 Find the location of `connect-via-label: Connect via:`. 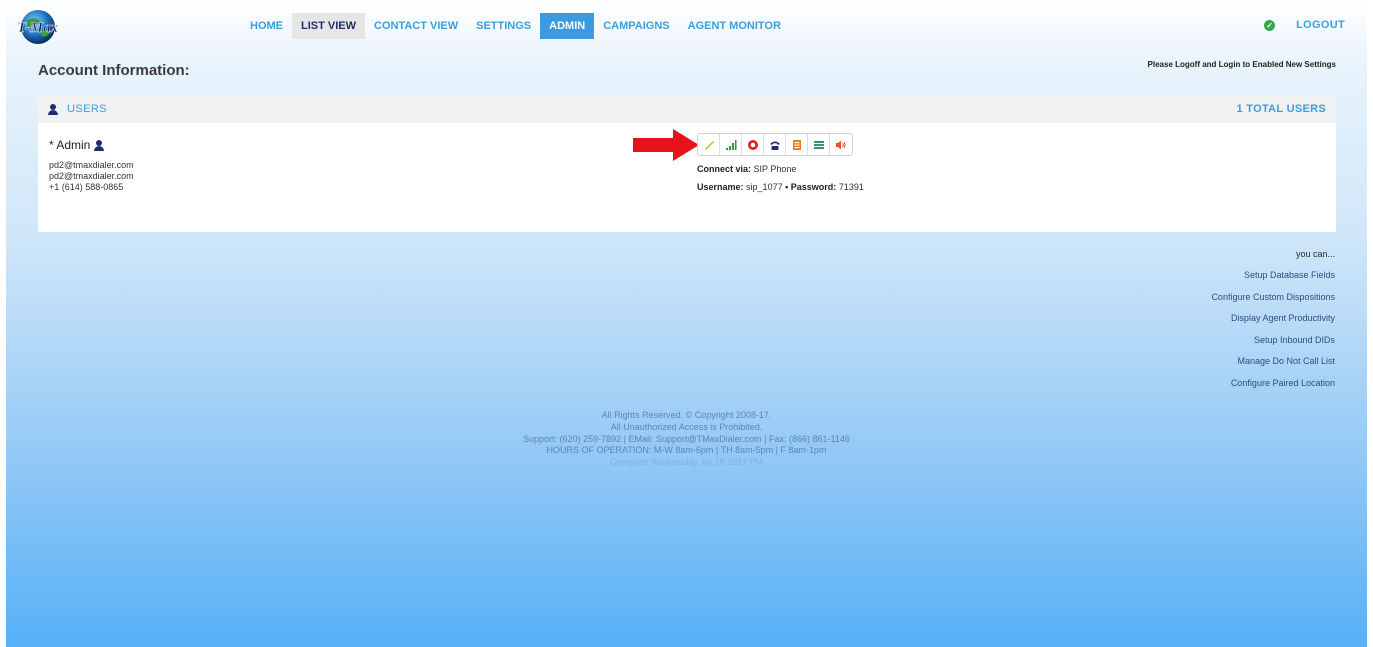

connect-via-label: Connect via: is located at coordinates (724, 169).